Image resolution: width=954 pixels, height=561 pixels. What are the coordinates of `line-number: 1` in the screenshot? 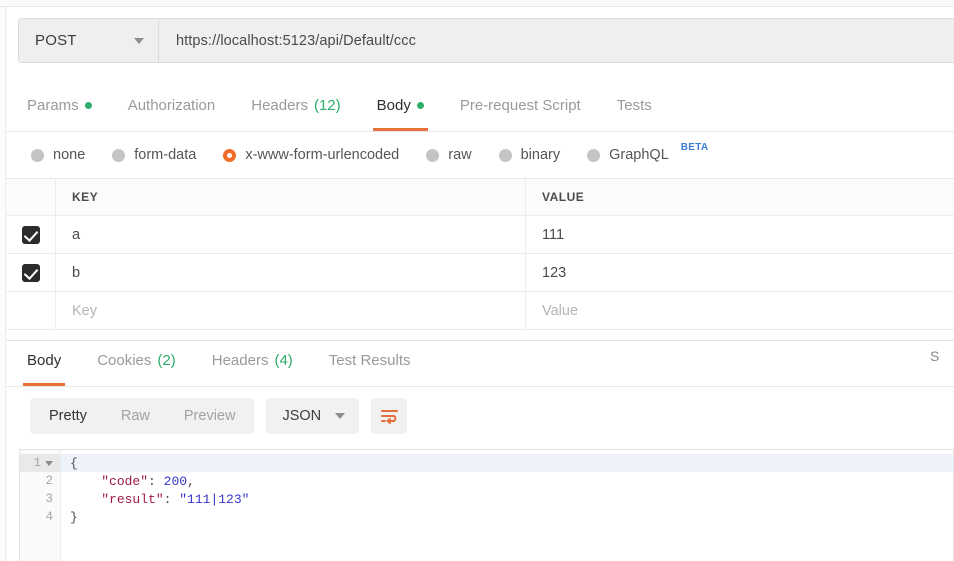 It's located at (40, 463).